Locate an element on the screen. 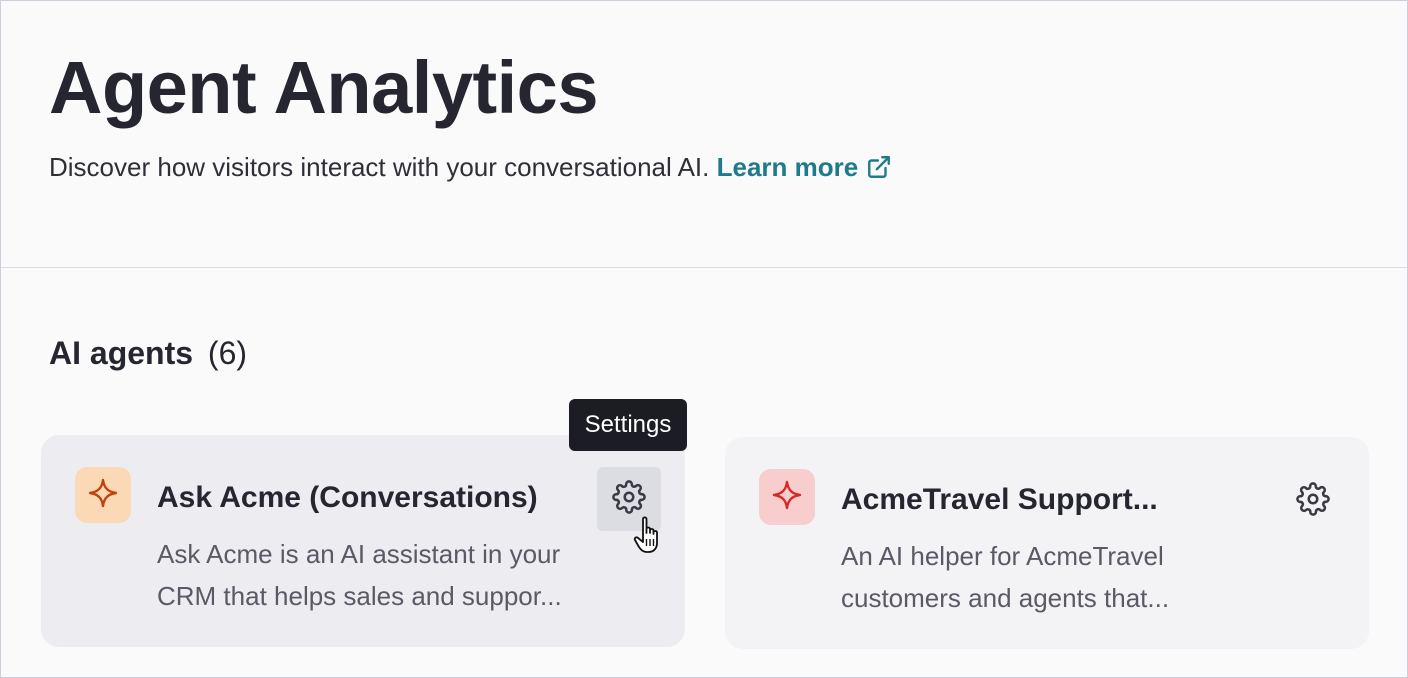  settings-button is located at coordinates (1313, 501).